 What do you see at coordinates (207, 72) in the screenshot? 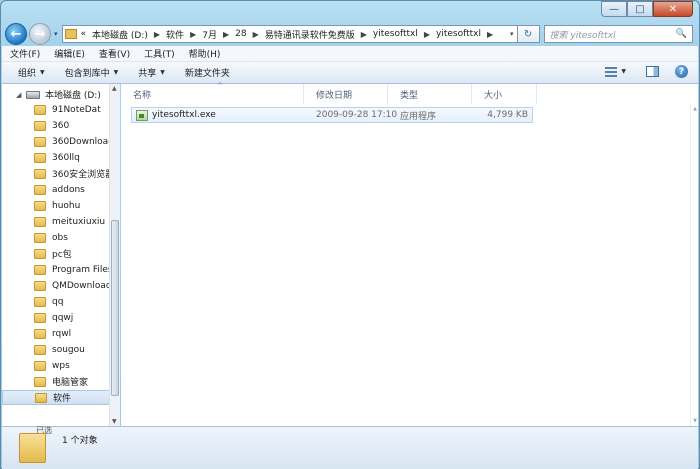
I see `new-folder-button: 新建文件夹` at bounding box center [207, 72].